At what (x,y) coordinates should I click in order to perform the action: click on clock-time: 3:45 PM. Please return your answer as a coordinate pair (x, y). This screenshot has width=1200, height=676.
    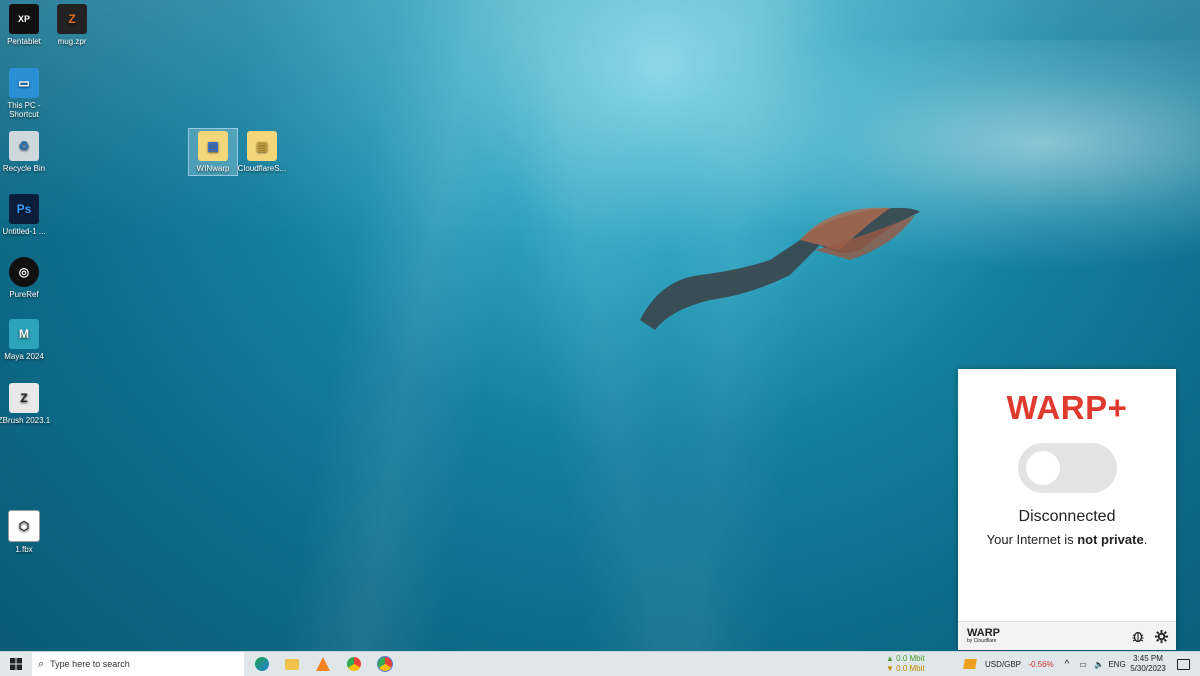
    Looking at the image, I should click on (1148, 658).